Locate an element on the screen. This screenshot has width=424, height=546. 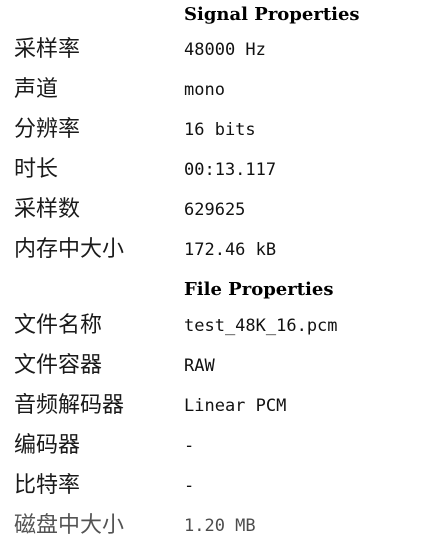
property-label: 采样率 is located at coordinates (47, 49).